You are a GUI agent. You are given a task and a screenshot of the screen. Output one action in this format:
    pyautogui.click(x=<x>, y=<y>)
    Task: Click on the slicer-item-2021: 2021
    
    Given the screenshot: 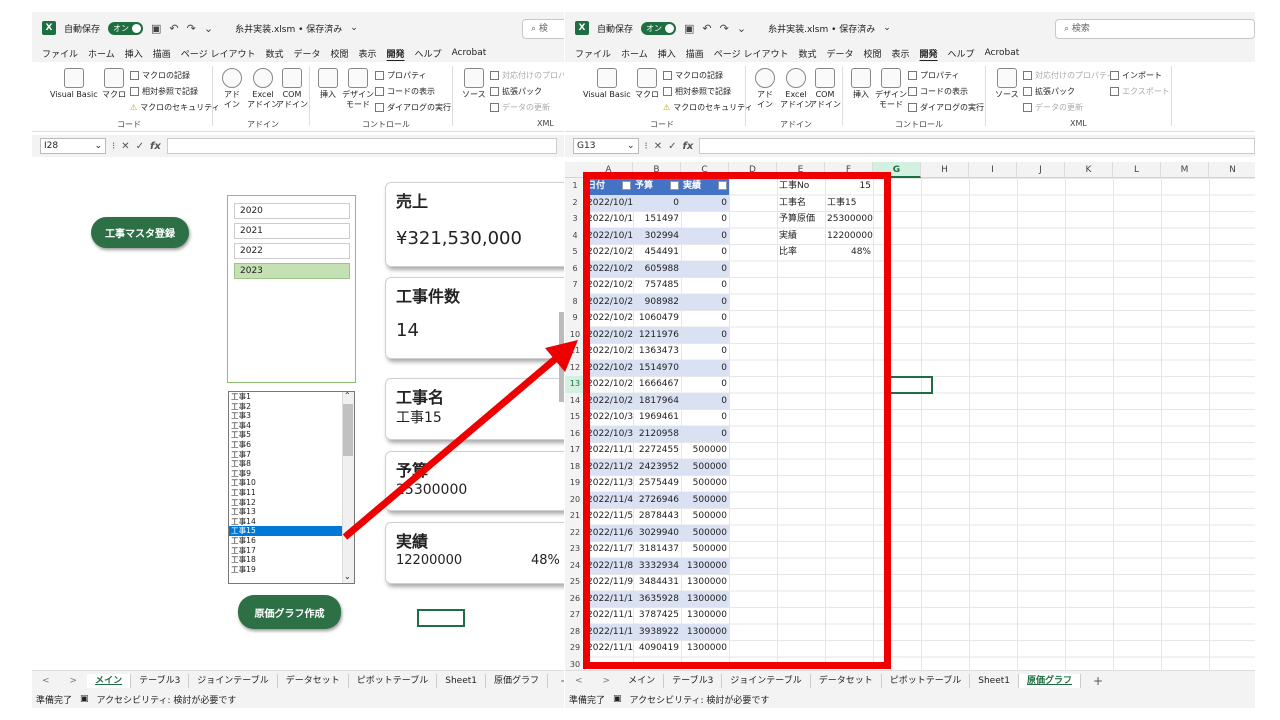 What is the action you would take?
    pyautogui.click(x=292, y=231)
    